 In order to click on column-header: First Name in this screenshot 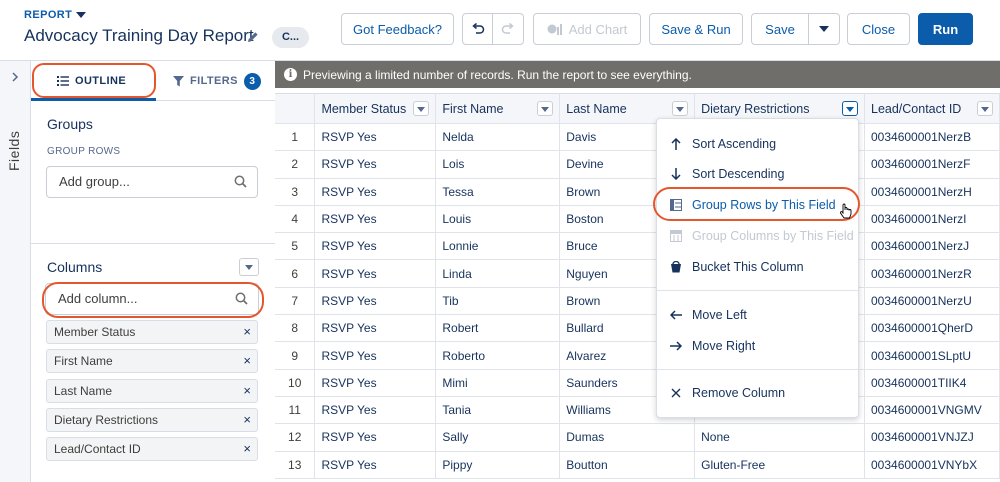, I will do `click(498, 108)`.